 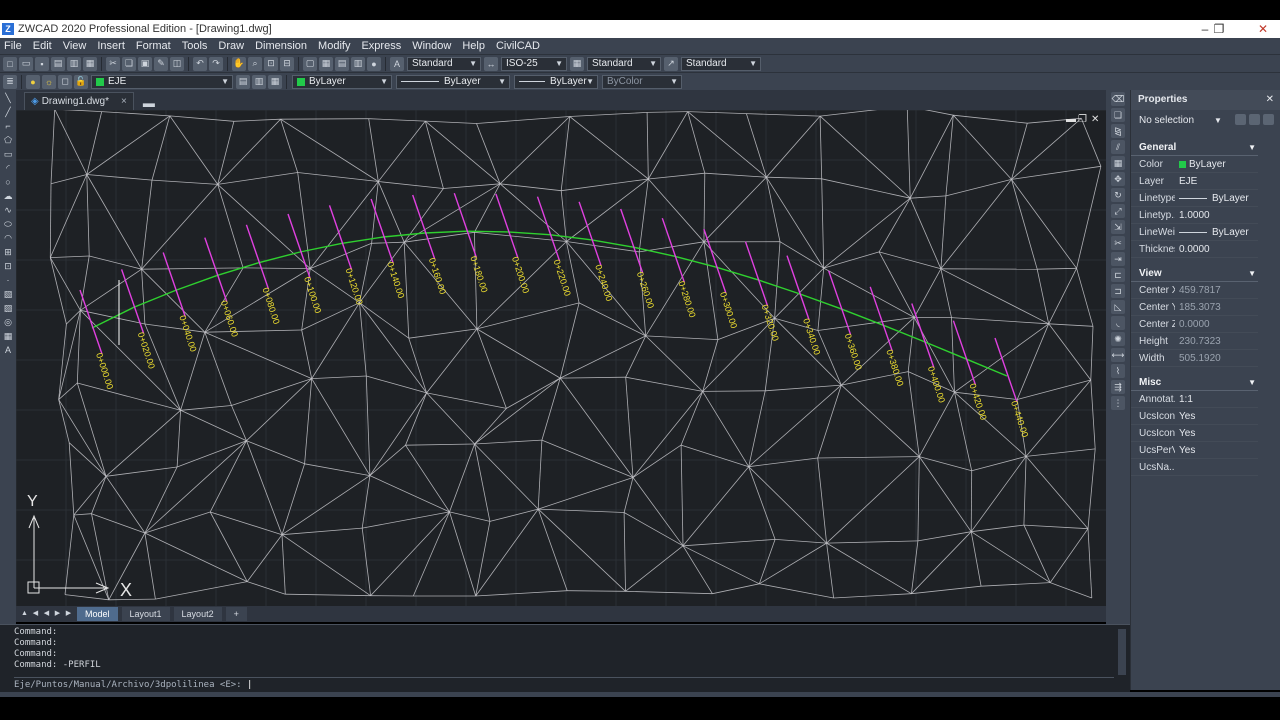 I want to click on chamfer-icon: ◺, so click(x=1118, y=307).